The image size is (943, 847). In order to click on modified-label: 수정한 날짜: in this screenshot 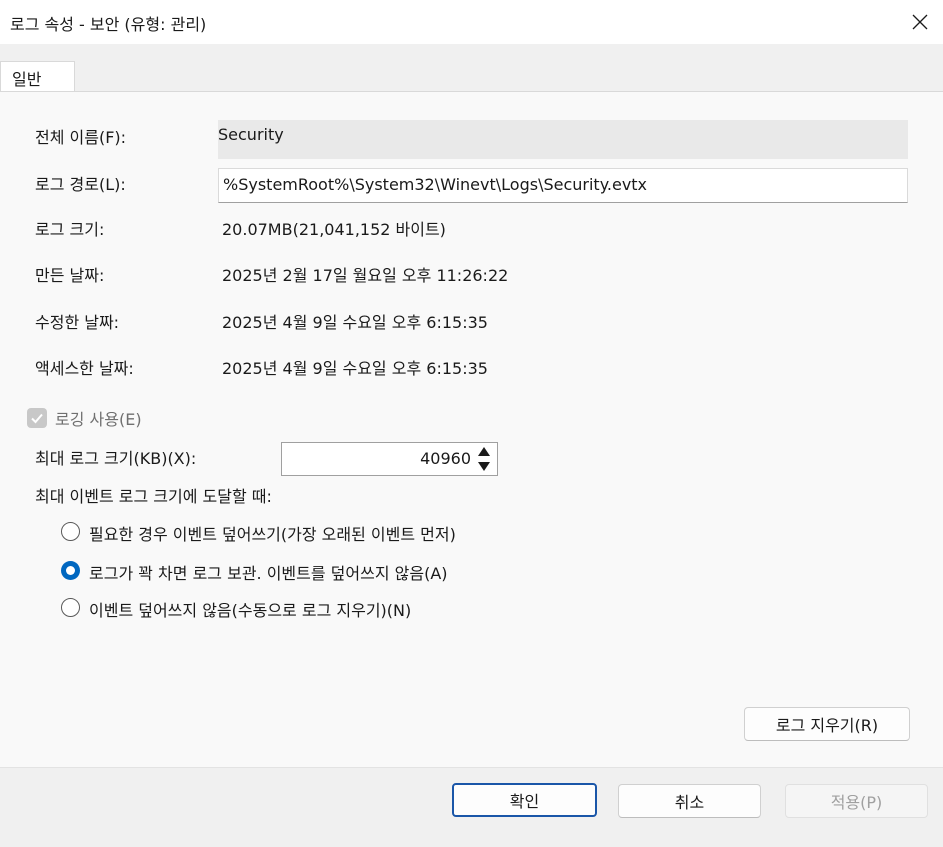, I will do `click(77, 322)`.